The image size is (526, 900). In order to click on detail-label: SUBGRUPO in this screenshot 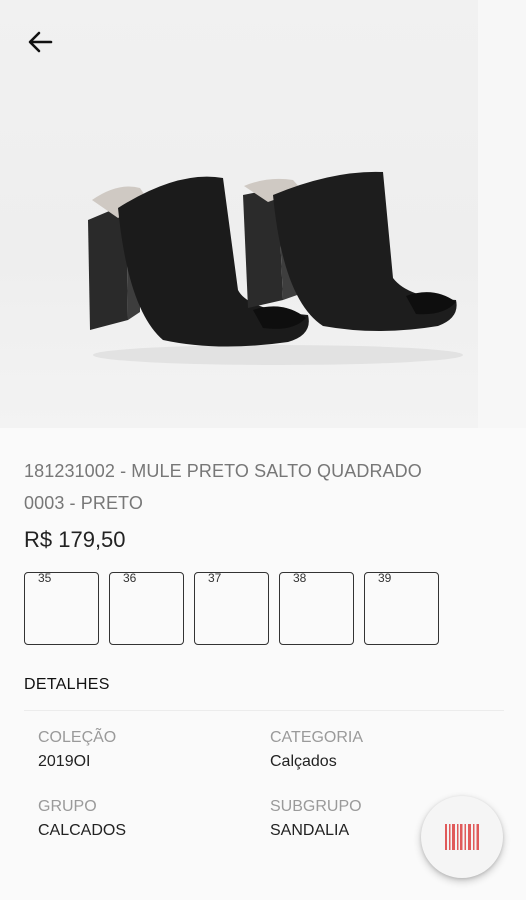, I will do `click(316, 806)`.